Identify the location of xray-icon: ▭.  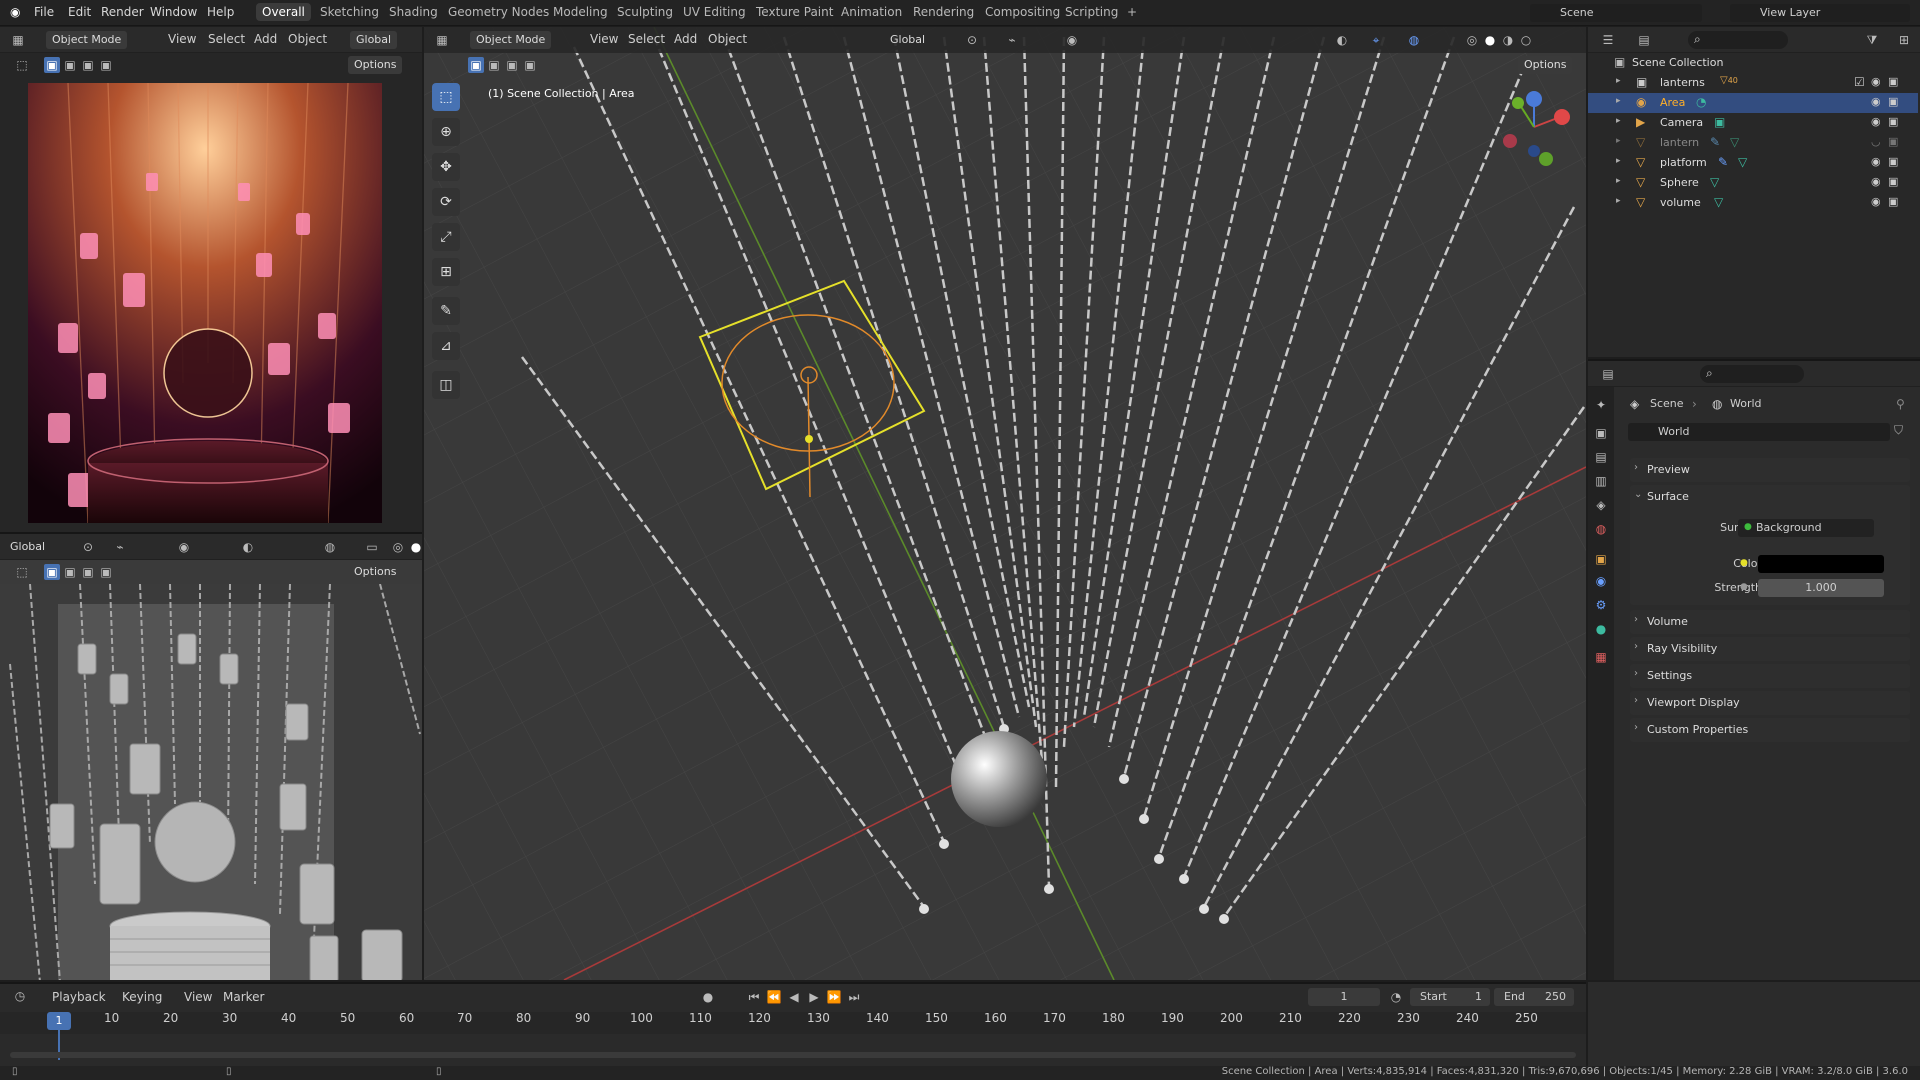
(372, 547).